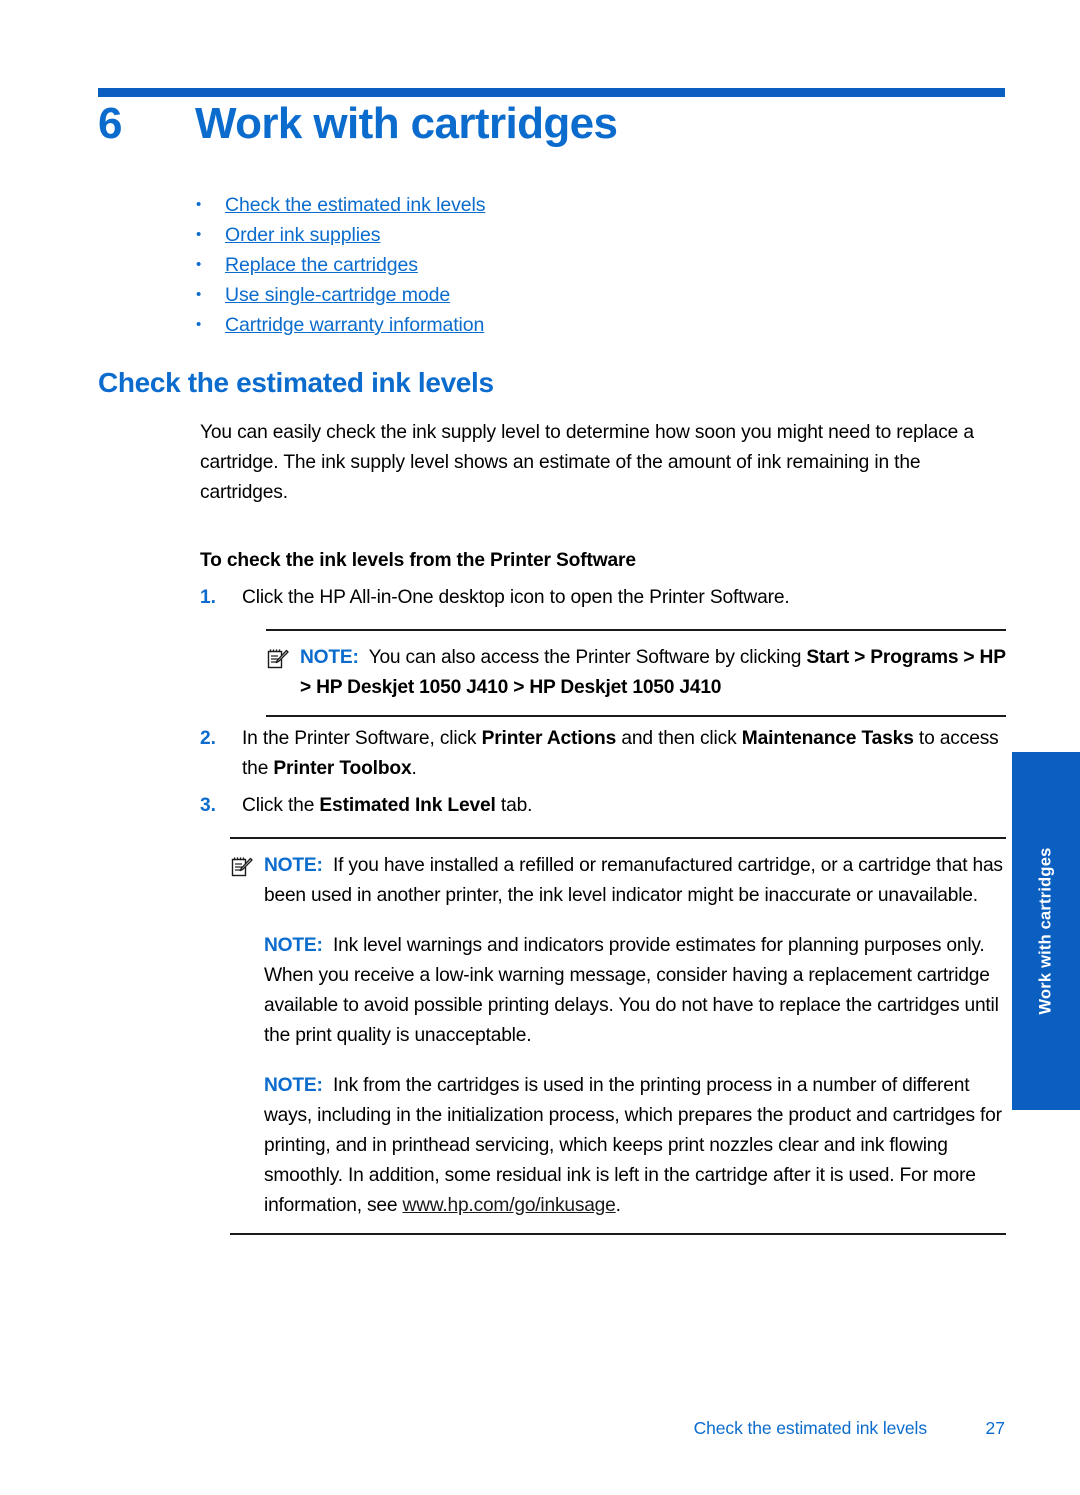  What do you see at coordinates (551, 1428) in the screenshot?
I see `page-footer: Check the estimated ink levels 27` at bounding box center [551, 1428].